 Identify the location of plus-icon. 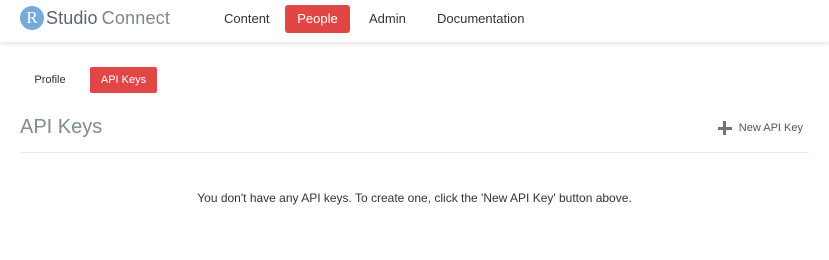
(724, 128).